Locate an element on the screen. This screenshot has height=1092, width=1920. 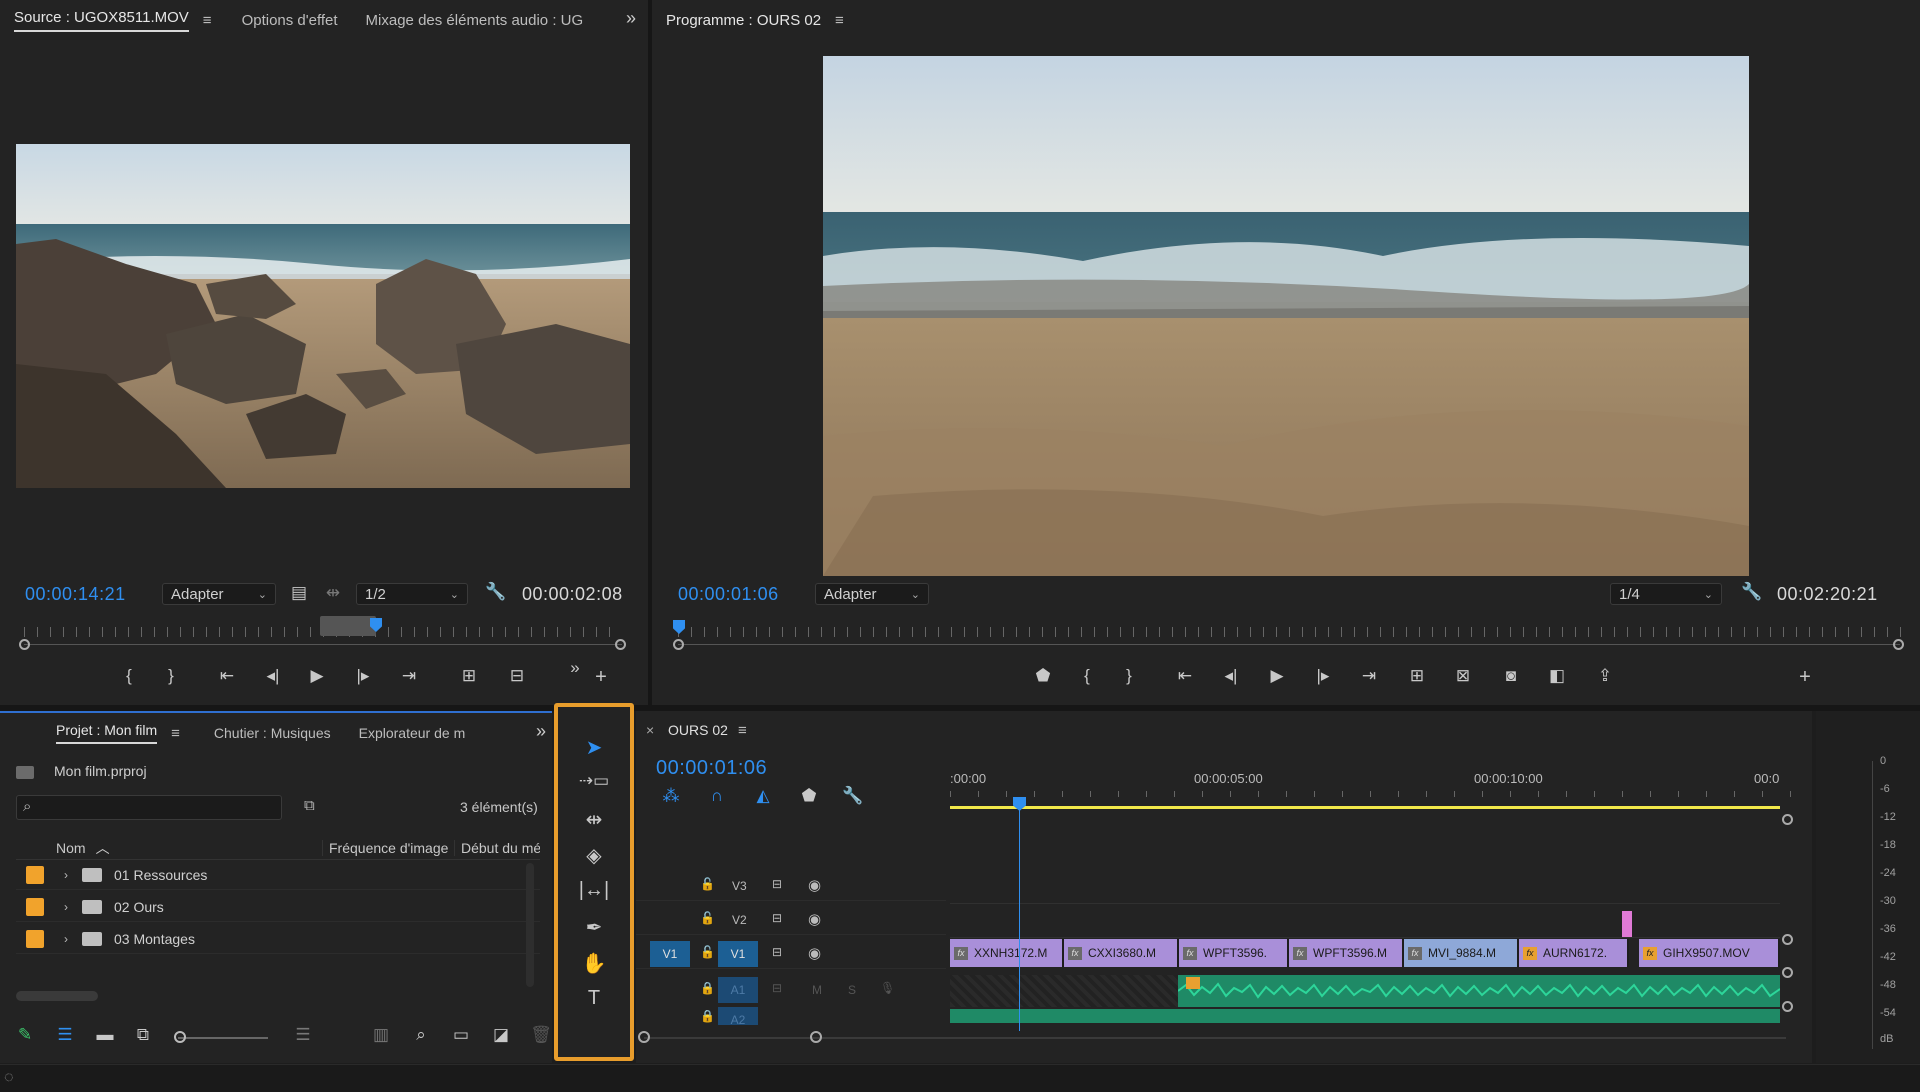
lift-icon: ⊞ is located at coordinates (1417, 676).